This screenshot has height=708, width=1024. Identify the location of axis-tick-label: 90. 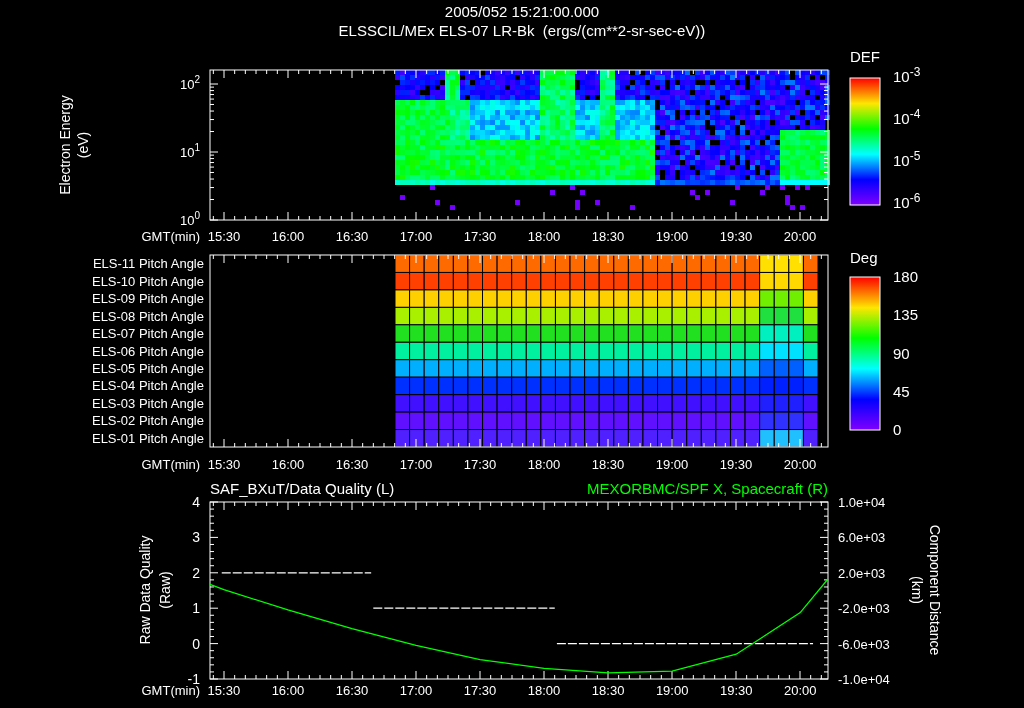
(901, 353).